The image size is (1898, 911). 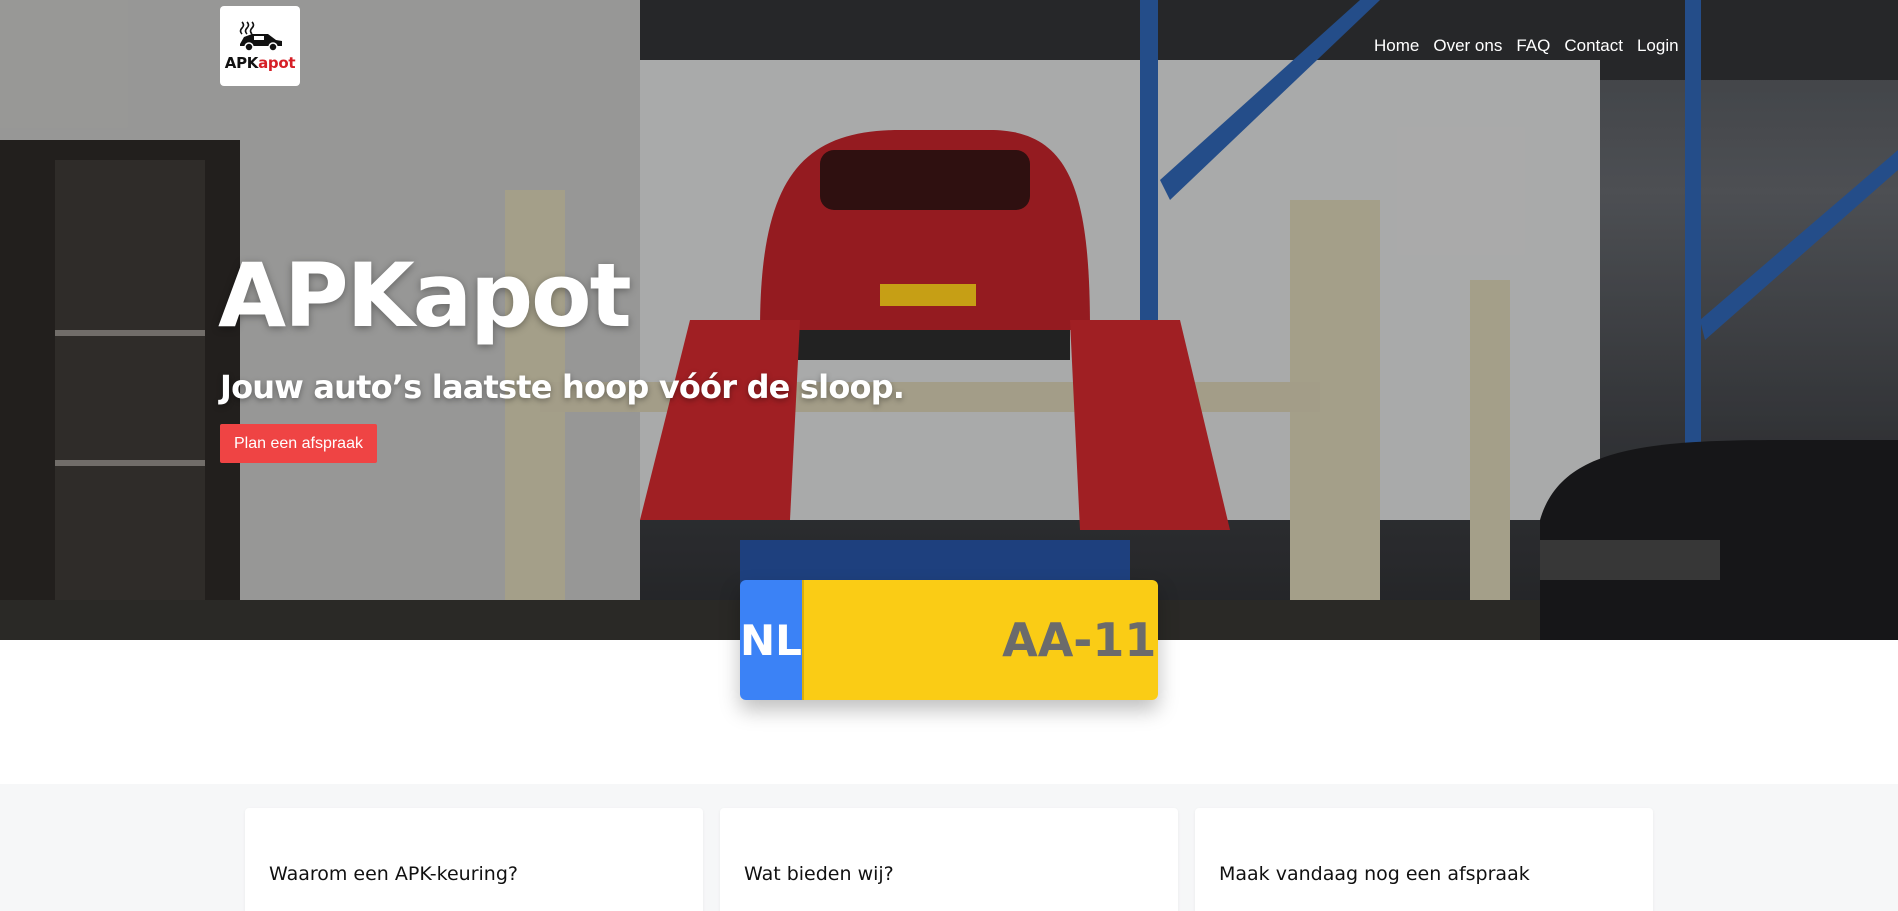 What do you see at coordinates (771, 640) in the screenshot?
I see `plate-country-badge: NL` at bounding box center [771, 640].